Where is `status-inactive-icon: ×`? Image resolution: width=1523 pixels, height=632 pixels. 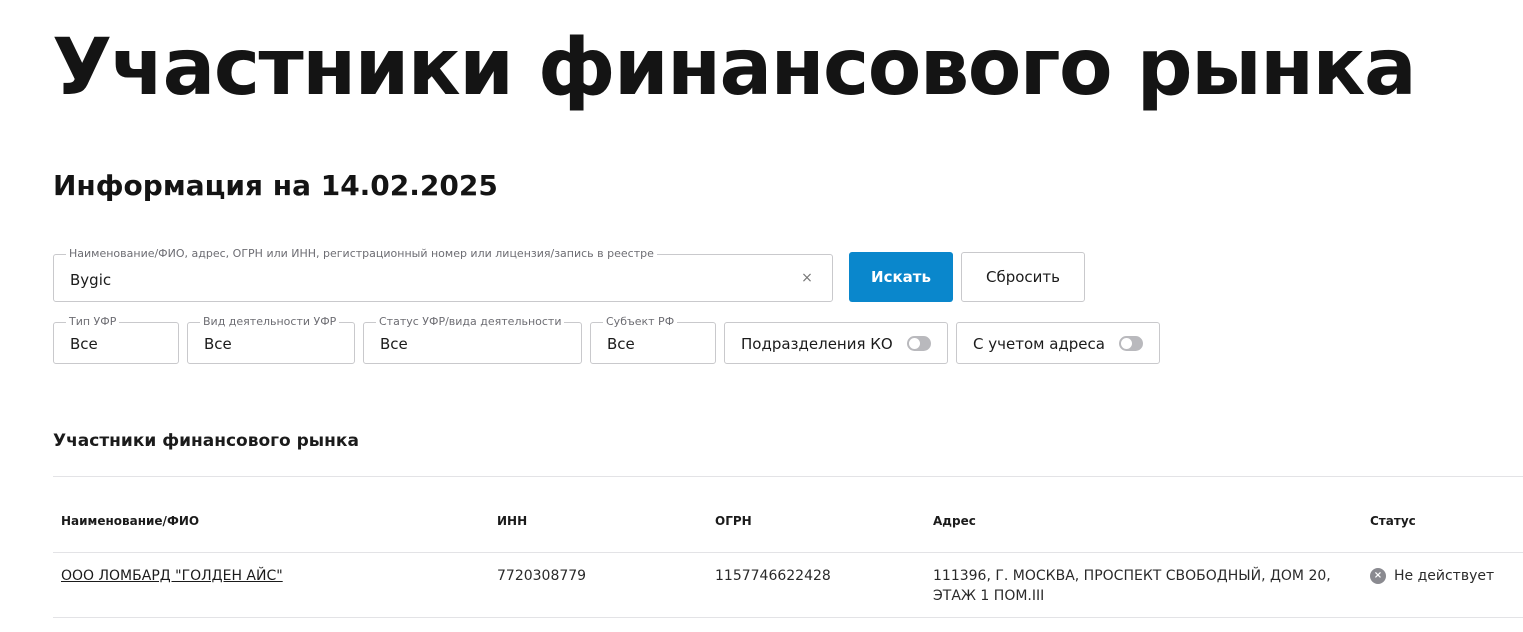 status-inactive-icon: × is located at coordinates (1378, 576).